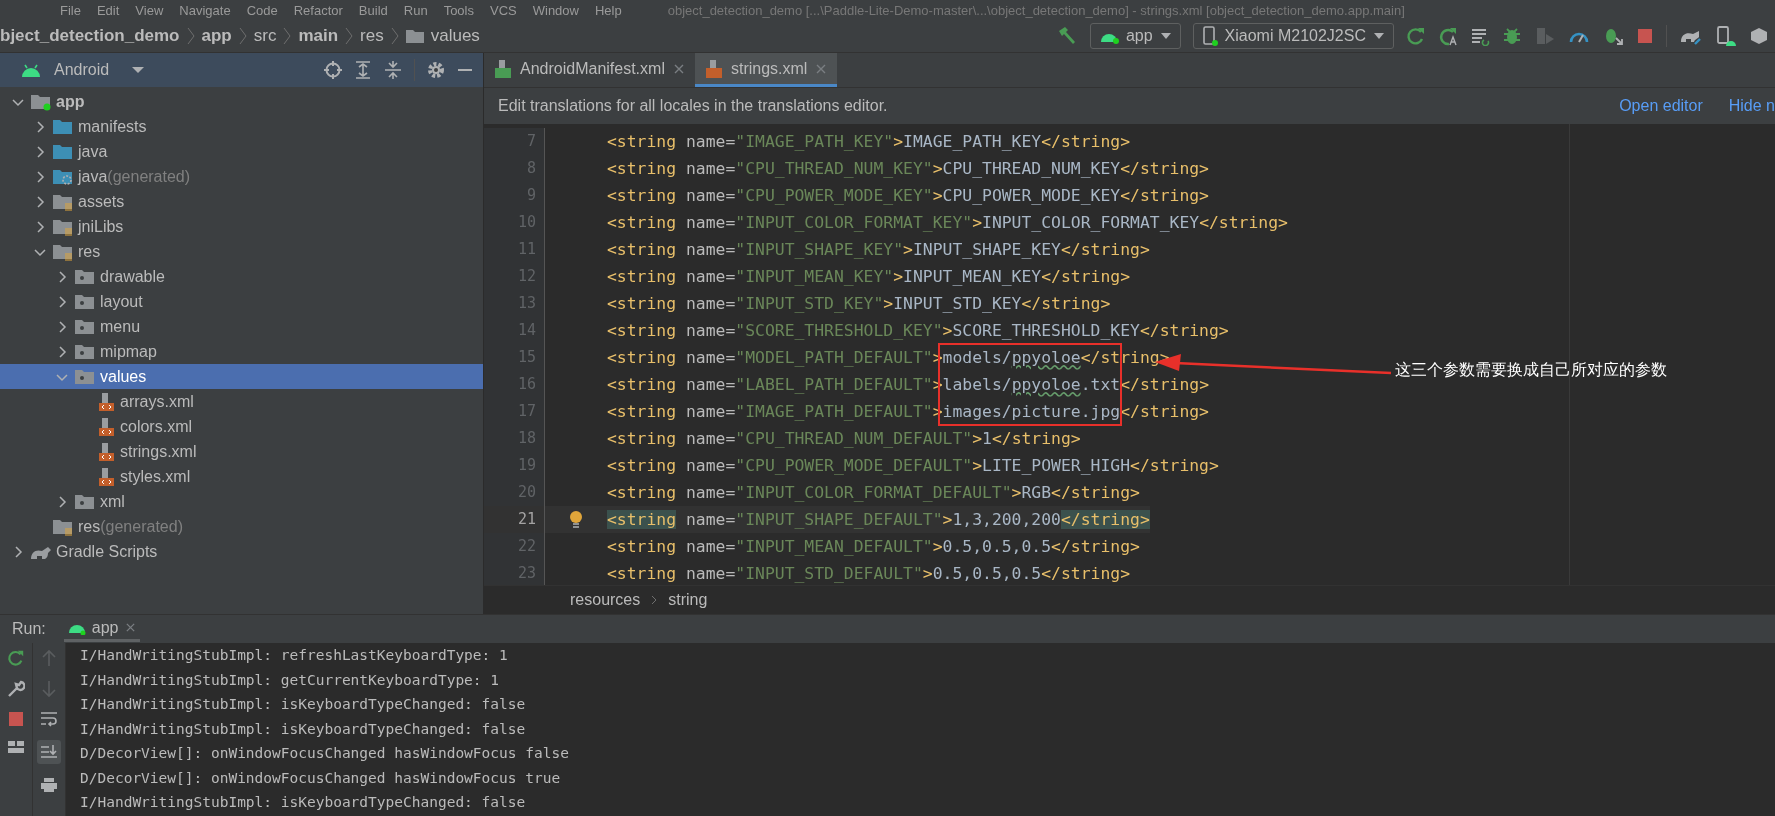  Describe the element at coordinates (393, 70) in the screenshot. I see `collapse-all-icon` at that location.